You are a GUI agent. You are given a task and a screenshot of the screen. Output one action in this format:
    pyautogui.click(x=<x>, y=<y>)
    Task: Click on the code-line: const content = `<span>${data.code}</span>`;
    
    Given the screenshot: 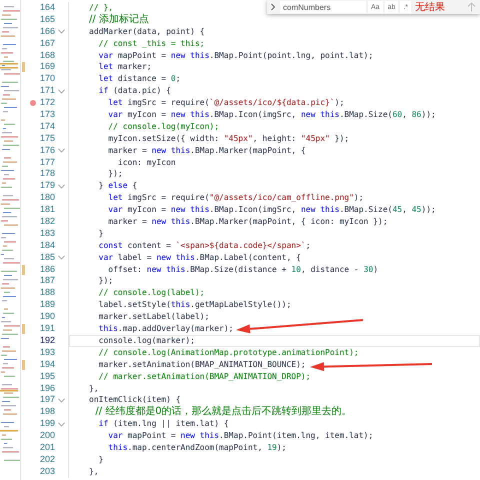 What is the action you would take?
    pyautogui.click(x=274, y=246)
    